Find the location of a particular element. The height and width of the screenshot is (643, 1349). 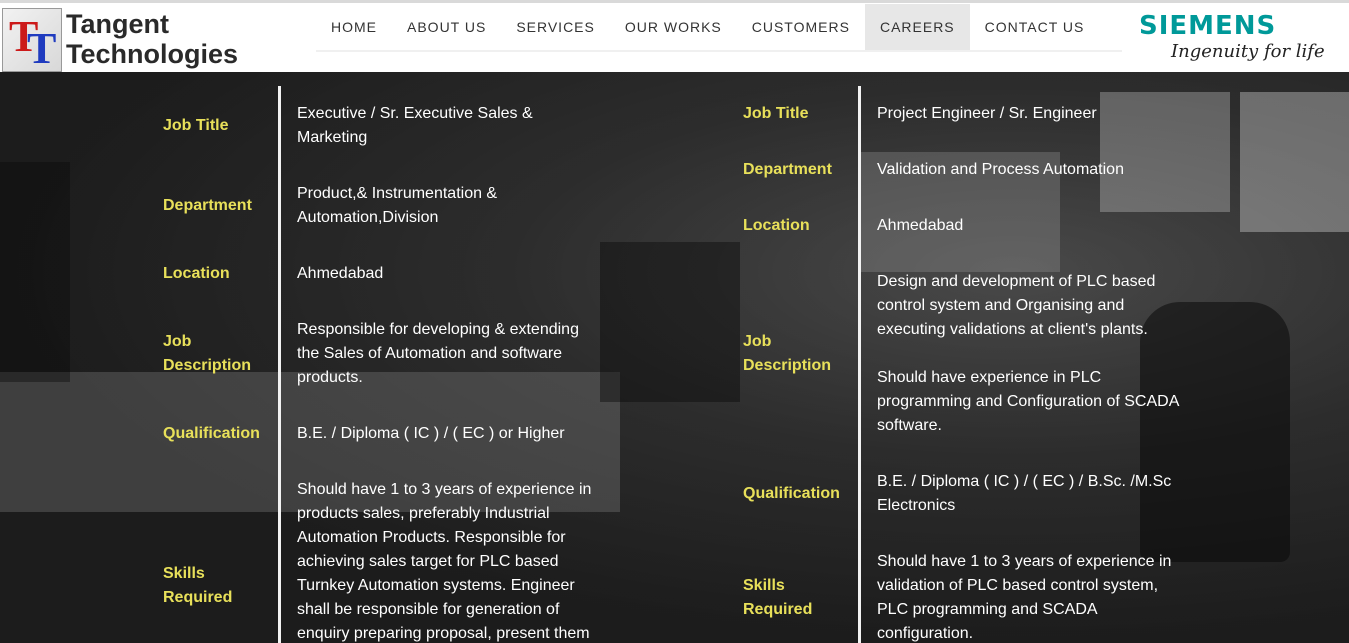

skills-value: configuration. is located at coordinates (925, 633).